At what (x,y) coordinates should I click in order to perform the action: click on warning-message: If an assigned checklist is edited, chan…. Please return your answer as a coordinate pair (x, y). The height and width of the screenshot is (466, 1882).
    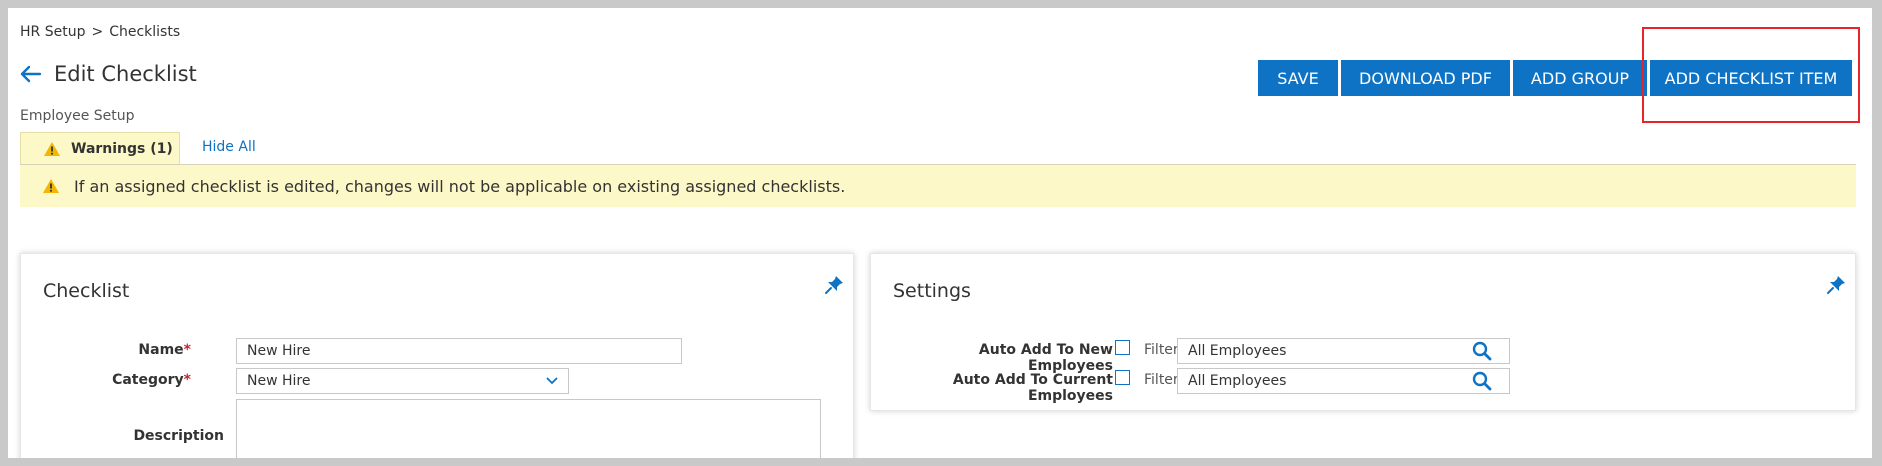
    Looking at the image, I should click on (460, 186).